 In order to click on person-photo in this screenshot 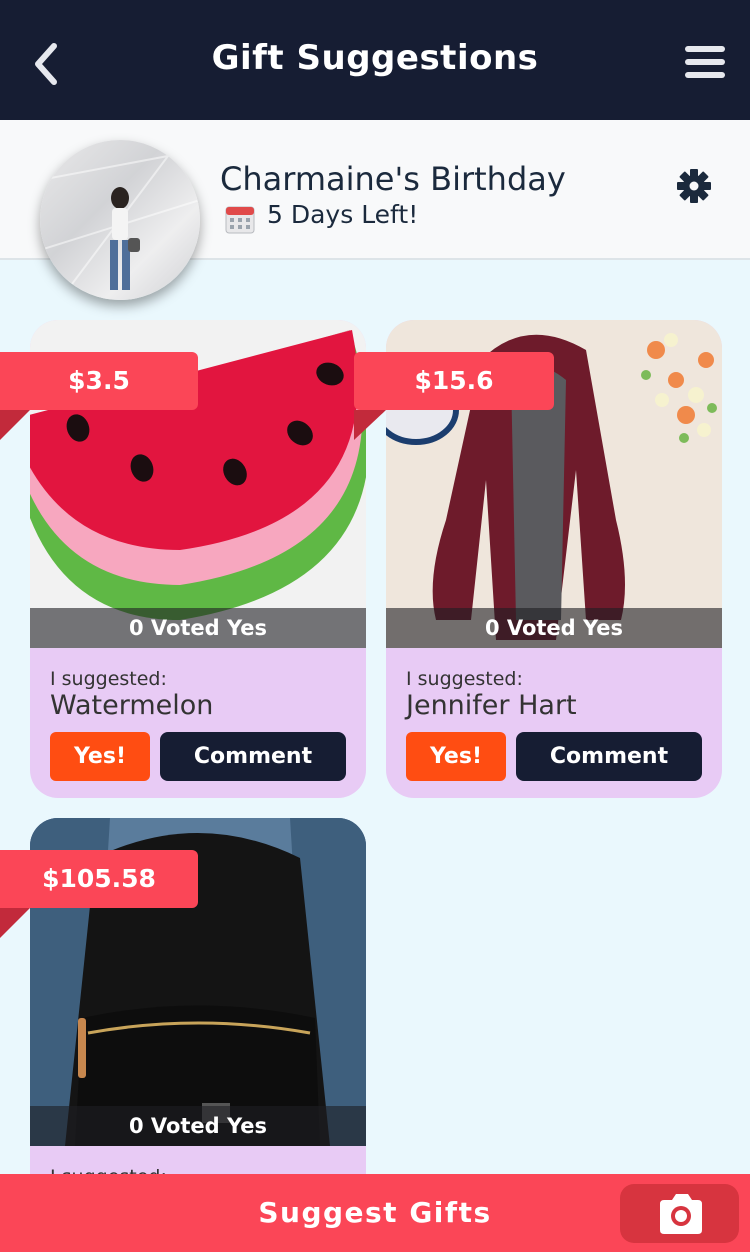, I will do `click(120, 220)`.